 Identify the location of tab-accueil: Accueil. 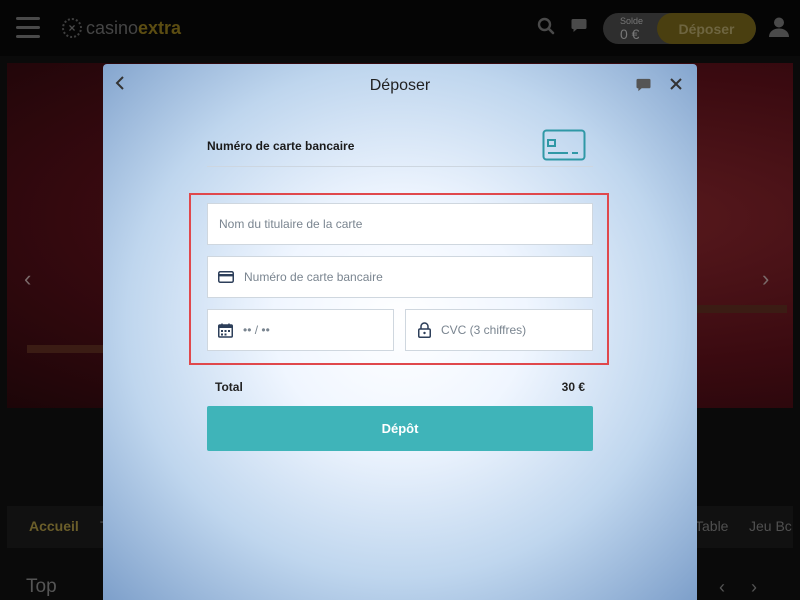
(54, 526).